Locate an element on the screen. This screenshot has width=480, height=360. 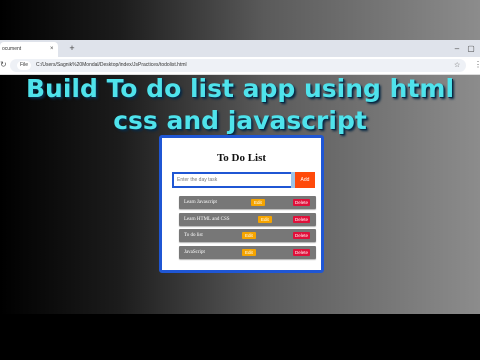
bookmark-star-icon: ☆ is located at coordinates (457, 65).